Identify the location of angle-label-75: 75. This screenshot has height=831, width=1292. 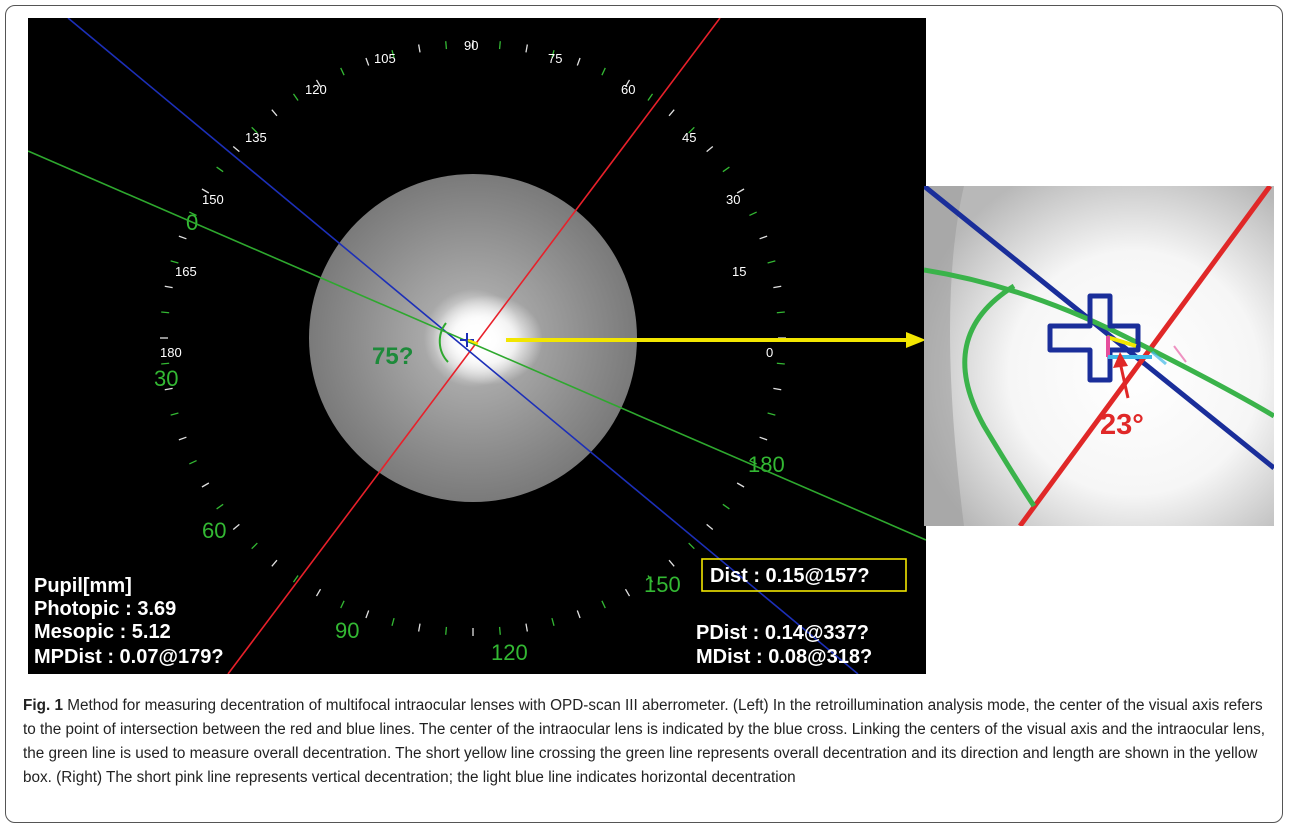
(555, 58).